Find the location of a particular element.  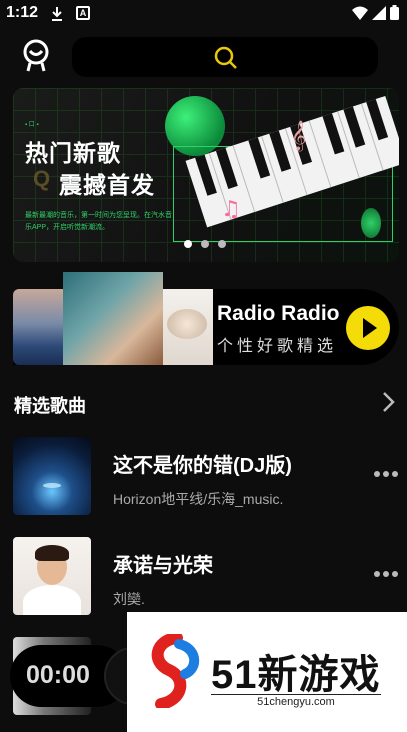

cover-moon is located at coordinates (52, 485).